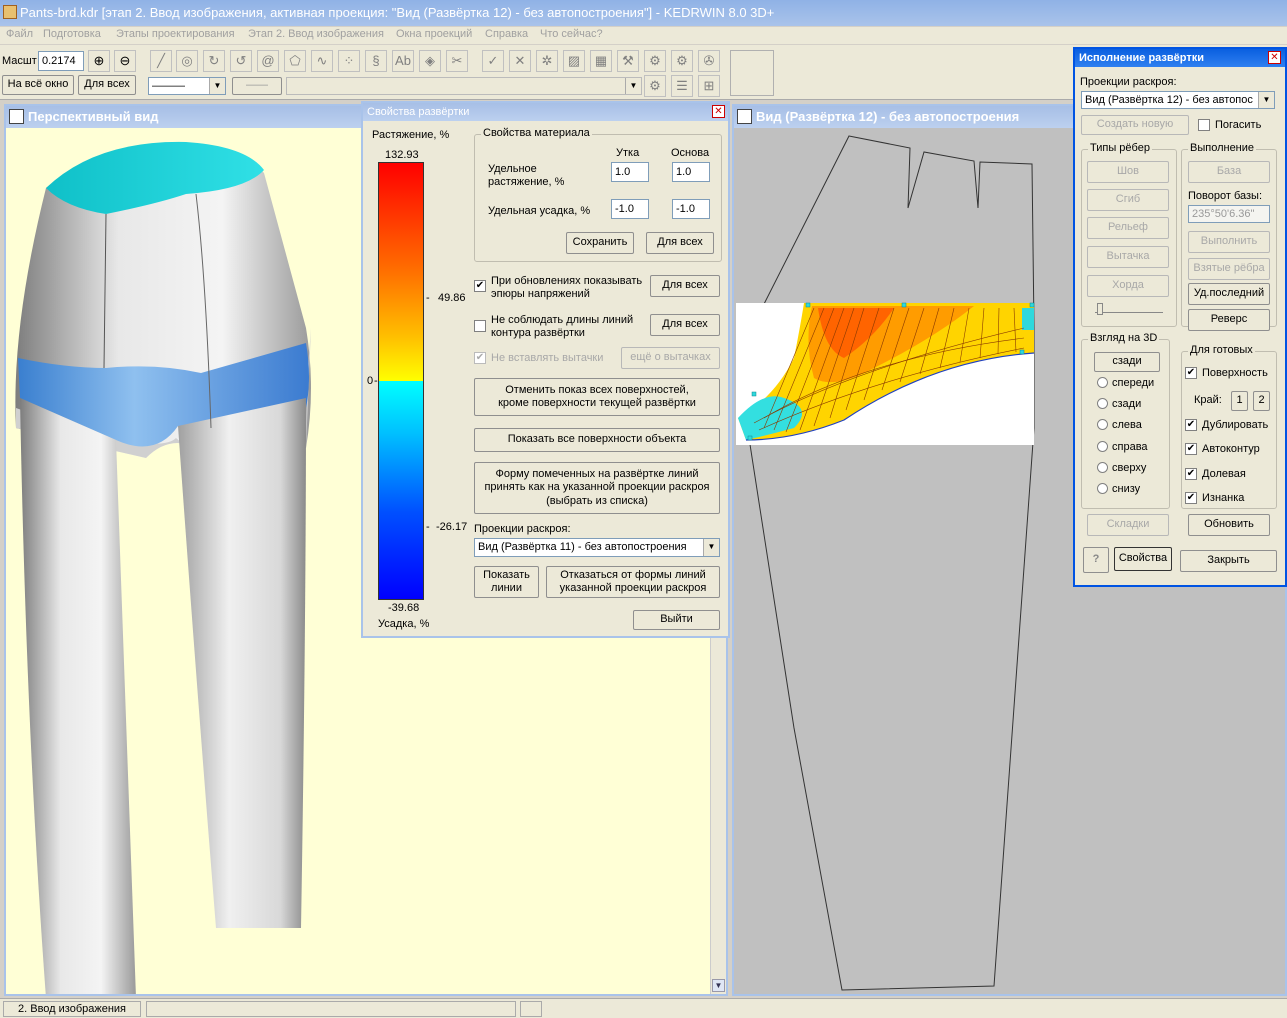 Image resolution: width=1287 pixels, height=1018 pixels. What do you see at coordinates (676, 620) in the screenshot?
I see `exit-button: Выйти` at bounding box center [676, 620].